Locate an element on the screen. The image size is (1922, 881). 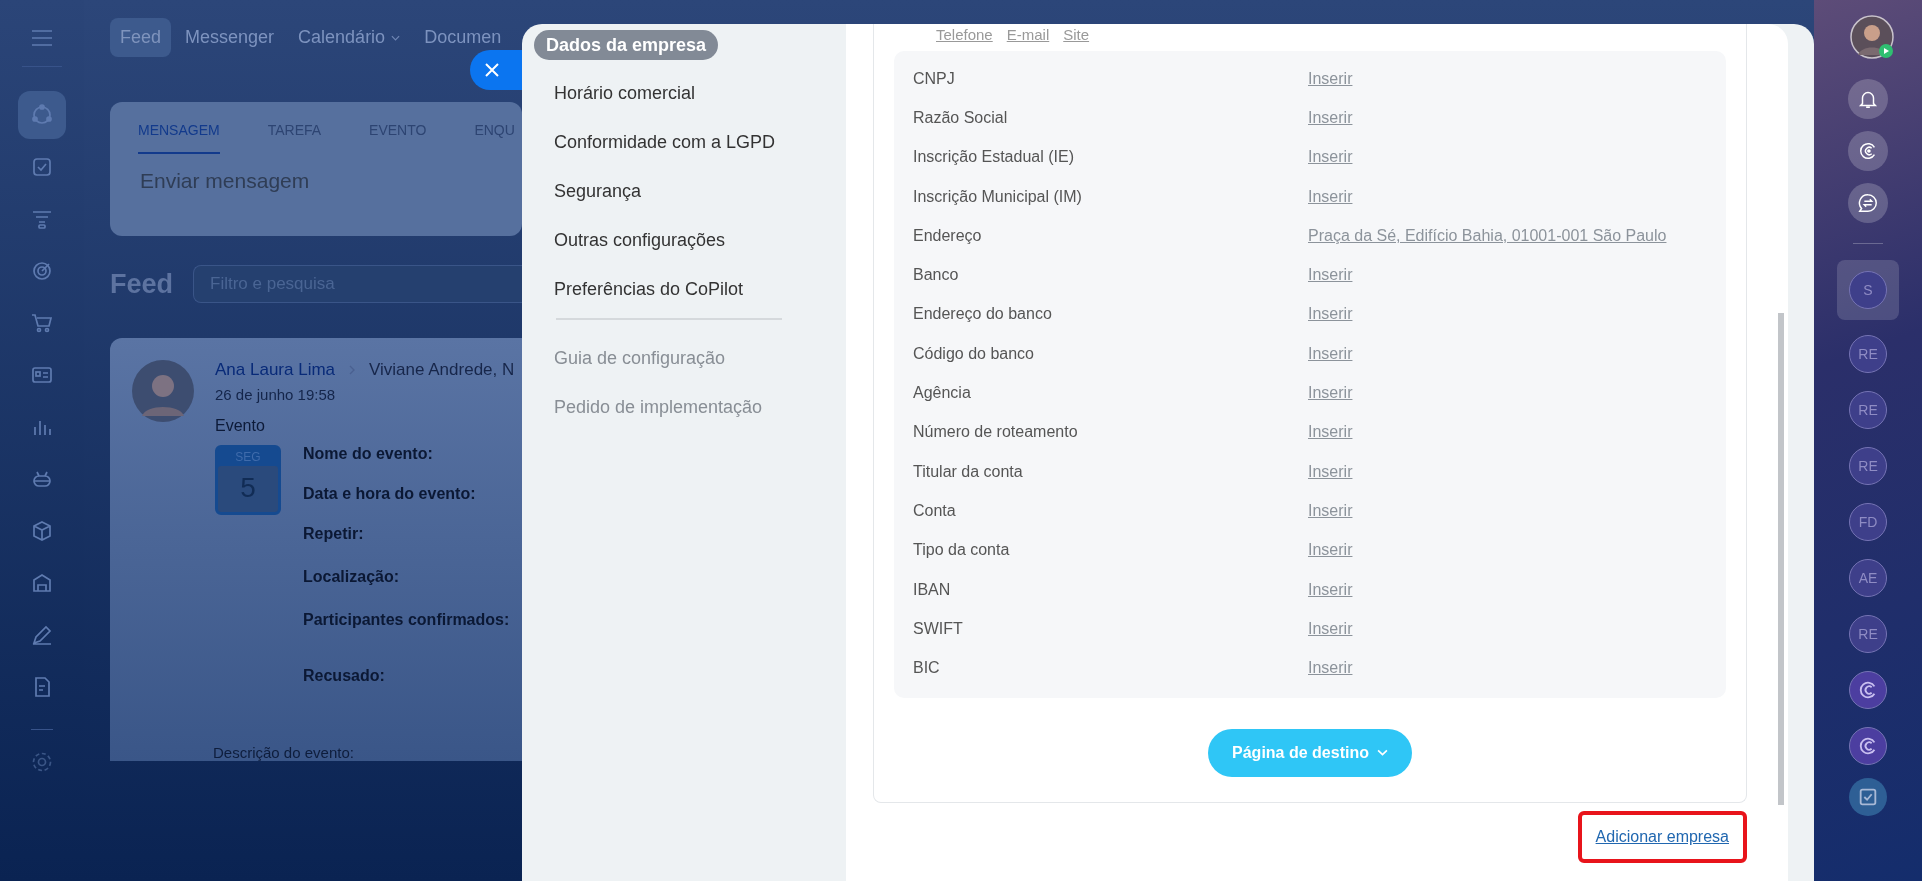
settings-menu-item: Conformidade com a LGPD is located at coordinates (665, 146).